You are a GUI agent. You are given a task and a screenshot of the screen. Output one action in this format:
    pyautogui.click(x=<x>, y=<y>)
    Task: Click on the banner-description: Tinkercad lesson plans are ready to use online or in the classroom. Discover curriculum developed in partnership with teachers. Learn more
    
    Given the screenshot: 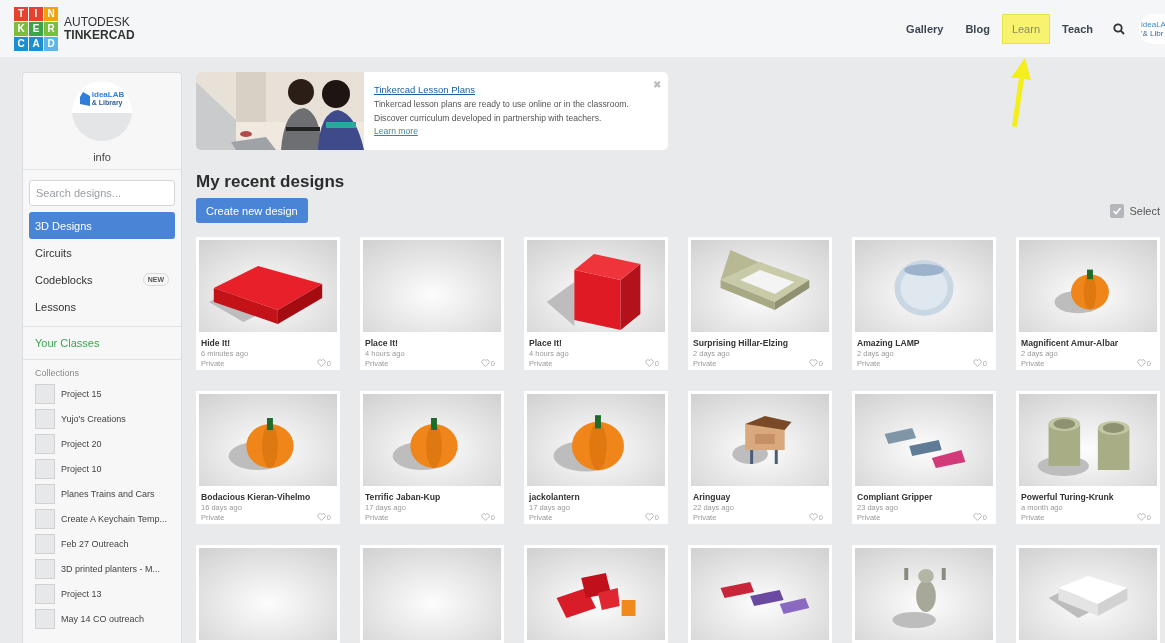 What is the action you would take?
    pyautogui.click(x=502, y=118)
    